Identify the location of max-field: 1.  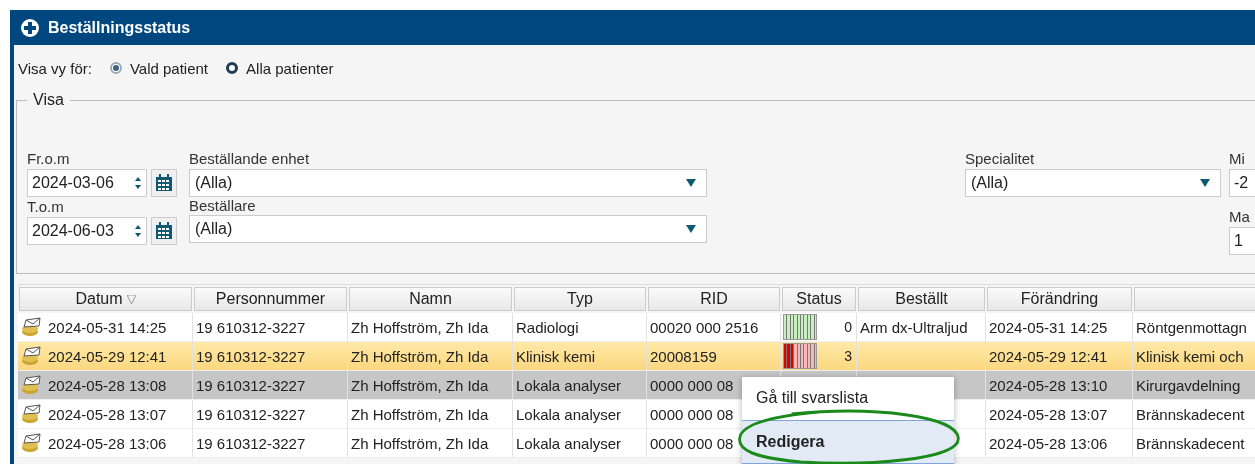
(1242, 241).